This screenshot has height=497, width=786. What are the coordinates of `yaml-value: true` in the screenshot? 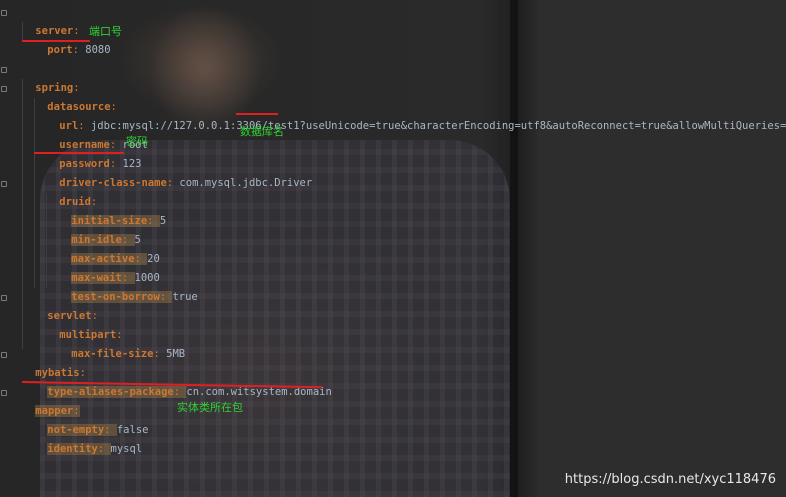 It's located at (185, 297).